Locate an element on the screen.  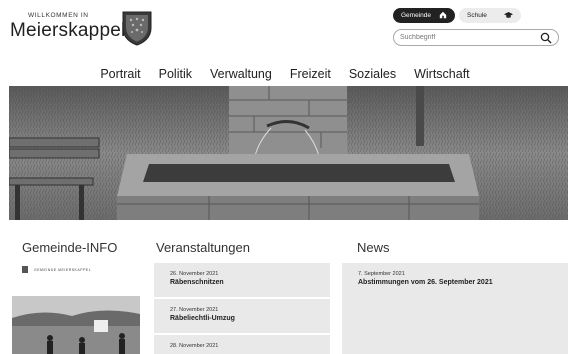
gemeinde-info-title: Gemeinde-INFO is located at coordinates (70, 247).